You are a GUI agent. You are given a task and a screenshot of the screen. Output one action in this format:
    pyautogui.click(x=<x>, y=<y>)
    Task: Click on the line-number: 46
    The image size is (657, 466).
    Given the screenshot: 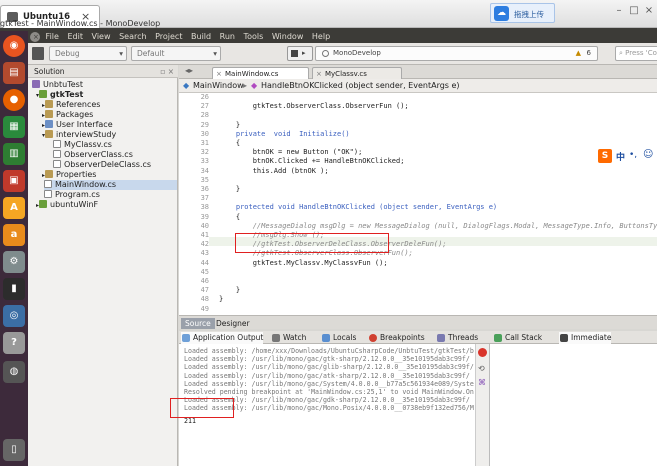 What is the action you would take?
    pyautogui.click(x=204, y=281)
    